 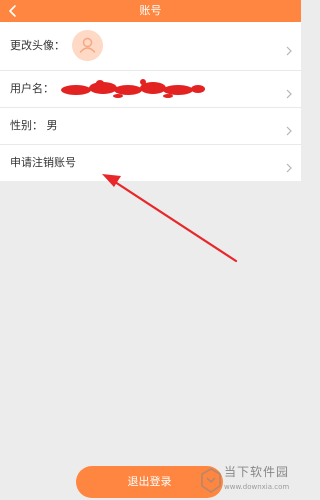 What do you see at coordinates (170, 218) in the screenshot?
I see `annotation-arrow-icon` at bounding box center [170, 218].